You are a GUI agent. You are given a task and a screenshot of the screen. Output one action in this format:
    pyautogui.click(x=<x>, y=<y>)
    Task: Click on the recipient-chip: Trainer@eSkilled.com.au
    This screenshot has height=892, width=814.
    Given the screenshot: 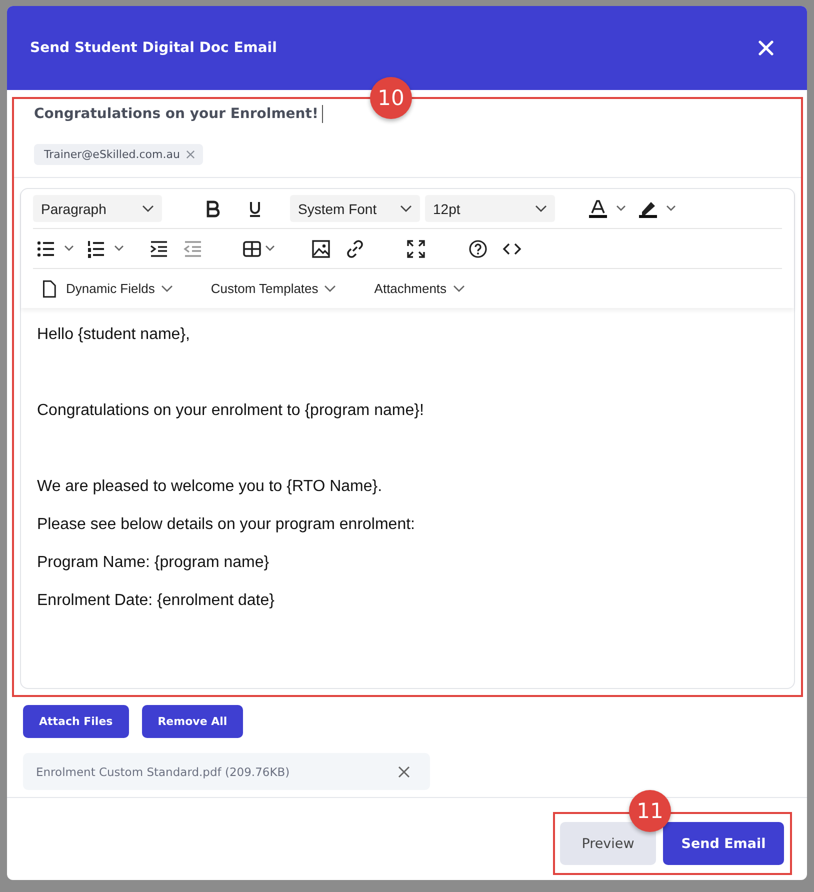 What is the action you would take?
    pyautogui.click(x=118, y=154)
    